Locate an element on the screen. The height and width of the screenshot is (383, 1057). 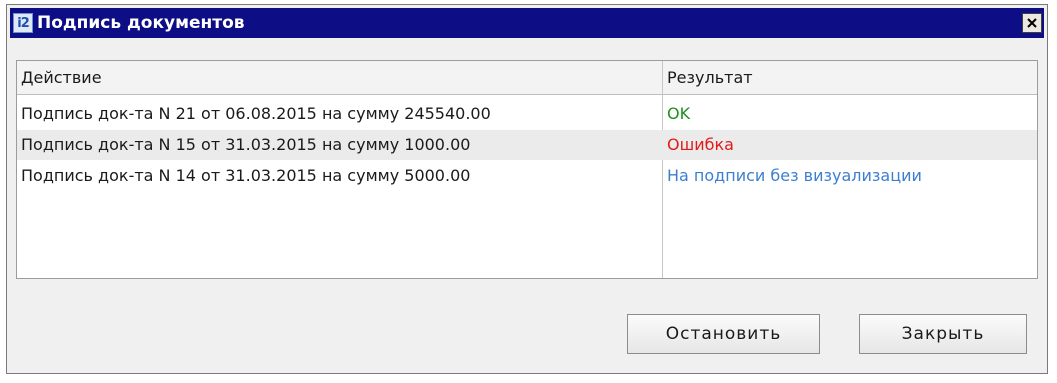
close-window-button is located at coordinates (1032, 23).